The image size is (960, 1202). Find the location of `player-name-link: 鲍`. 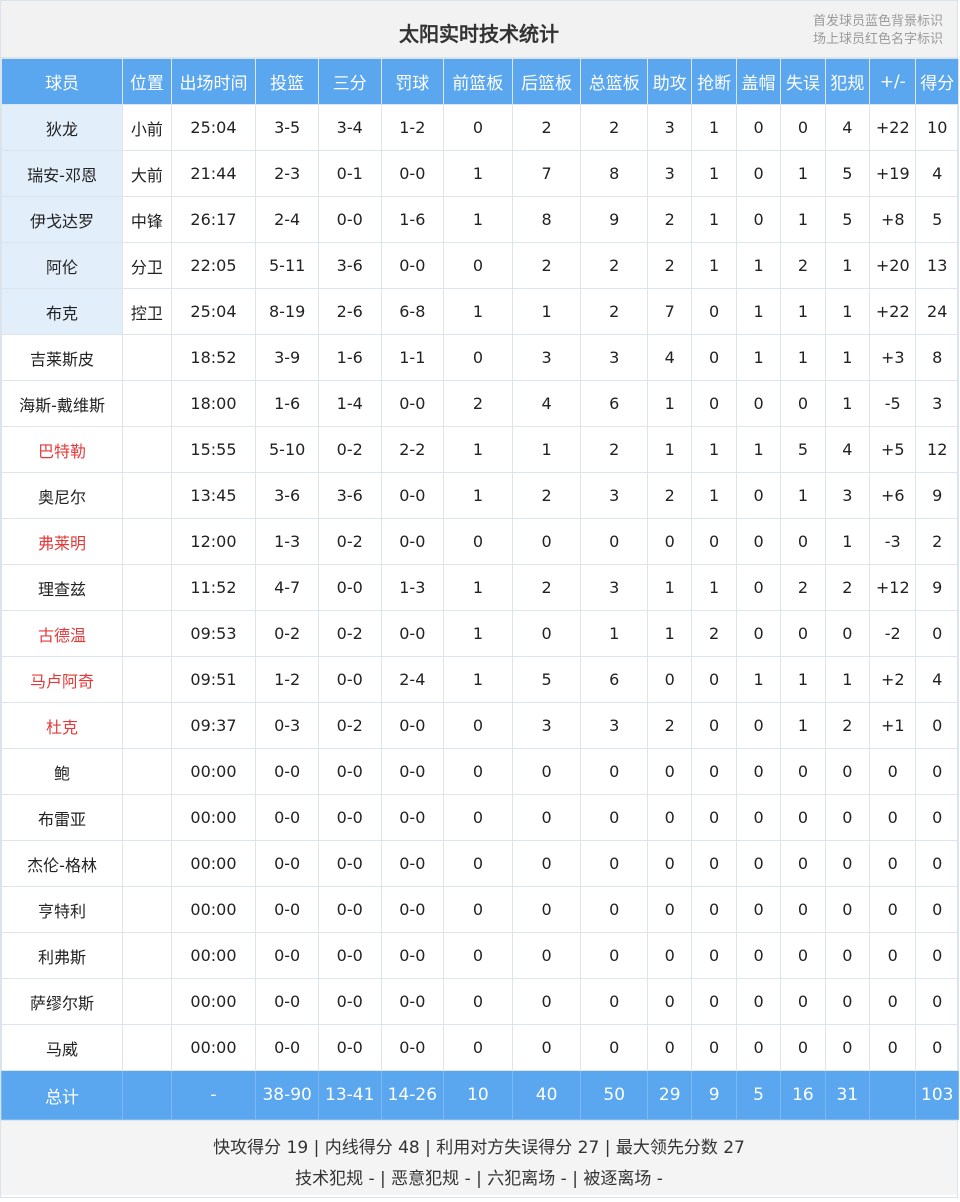

player-name-link: 鲍 is located at coordinates (62, 771).